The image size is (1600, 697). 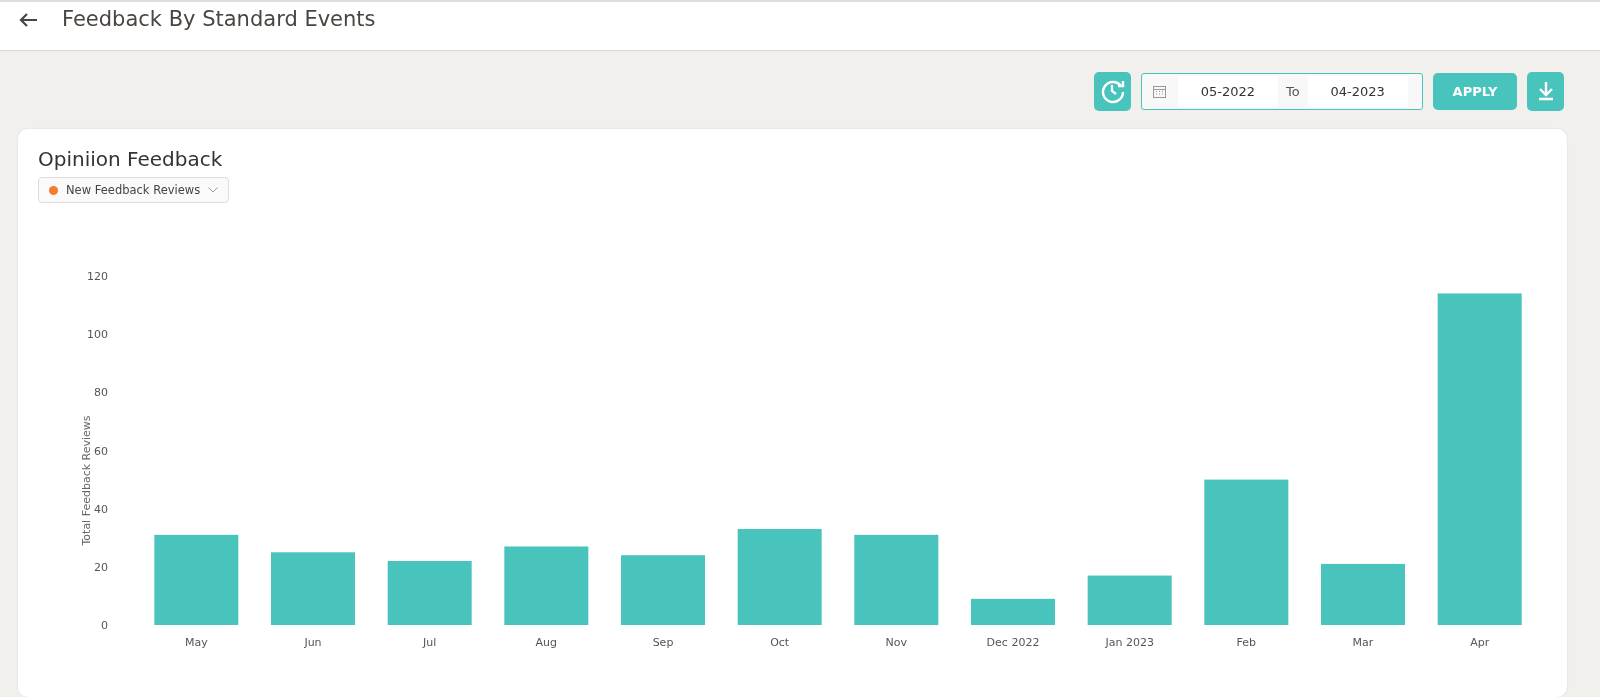 I want to click on y-tick-label: 100, so click(x=97, y=335).